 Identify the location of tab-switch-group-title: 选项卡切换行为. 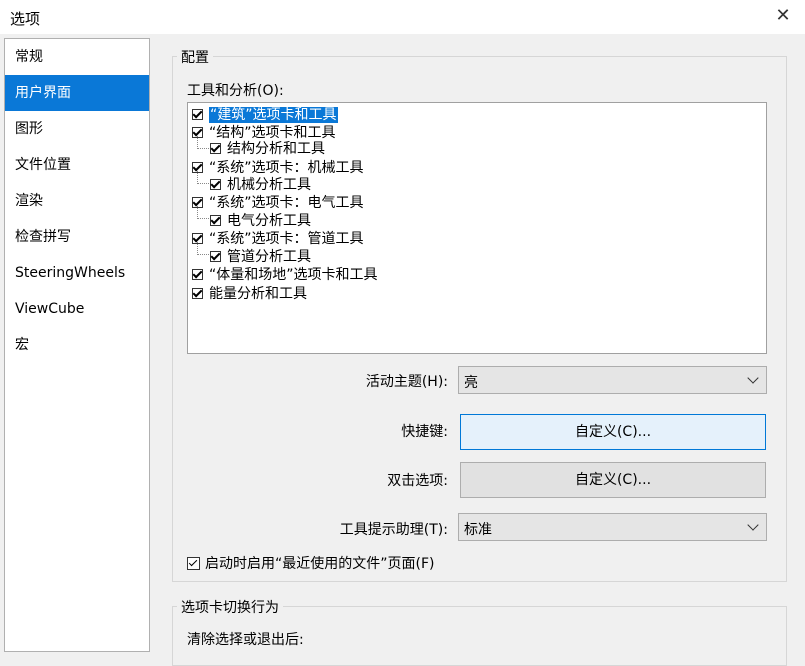
(230, 607).